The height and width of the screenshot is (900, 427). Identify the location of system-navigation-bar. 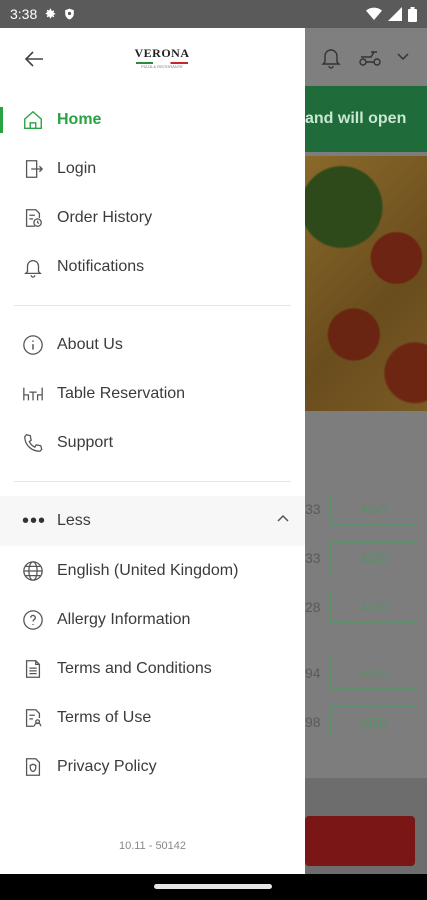
(213, 887).